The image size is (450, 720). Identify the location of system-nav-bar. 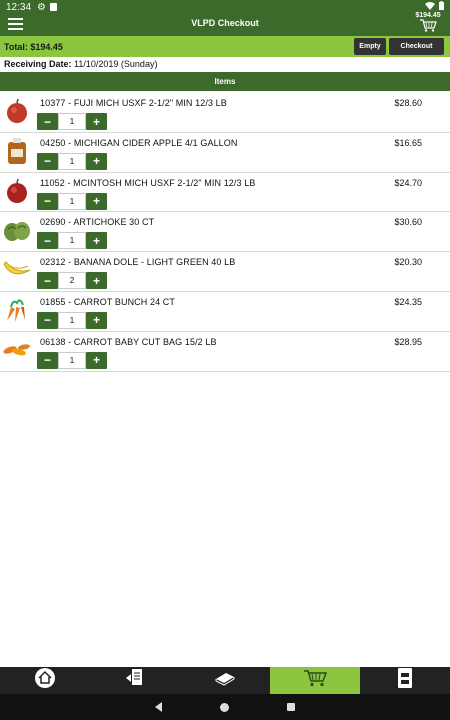
(225, 707).